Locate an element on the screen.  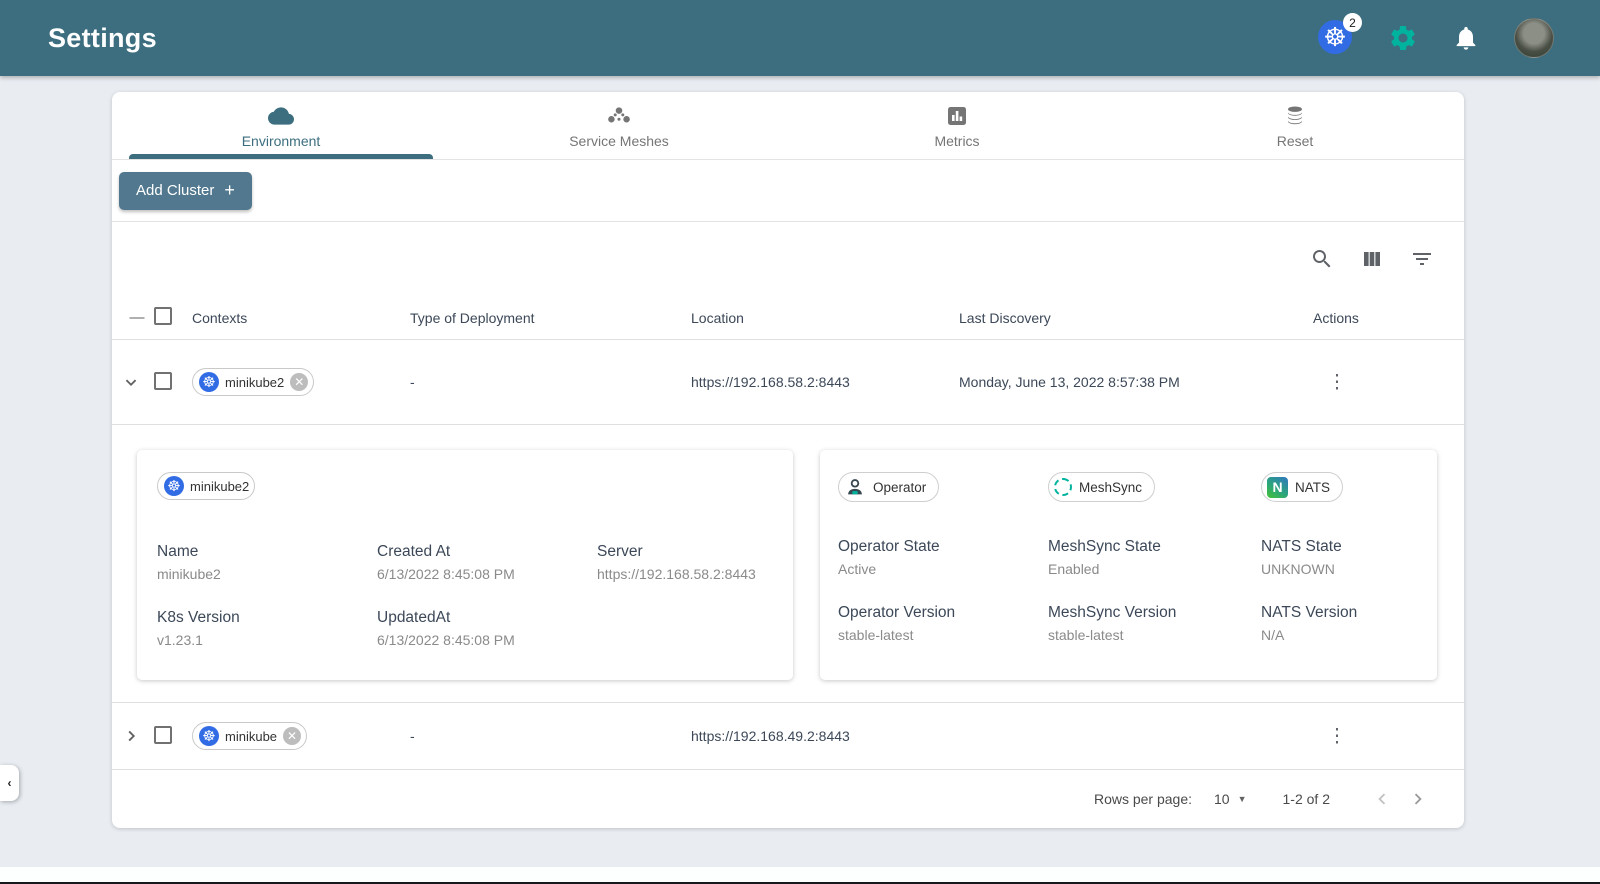
settings-gear-icon is located at coordinates (1403, 38).